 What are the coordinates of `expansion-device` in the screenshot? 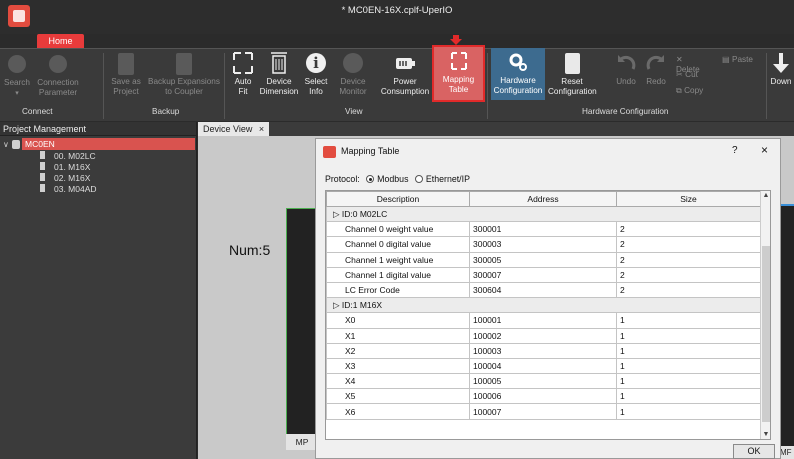 It's located at (787, 326).